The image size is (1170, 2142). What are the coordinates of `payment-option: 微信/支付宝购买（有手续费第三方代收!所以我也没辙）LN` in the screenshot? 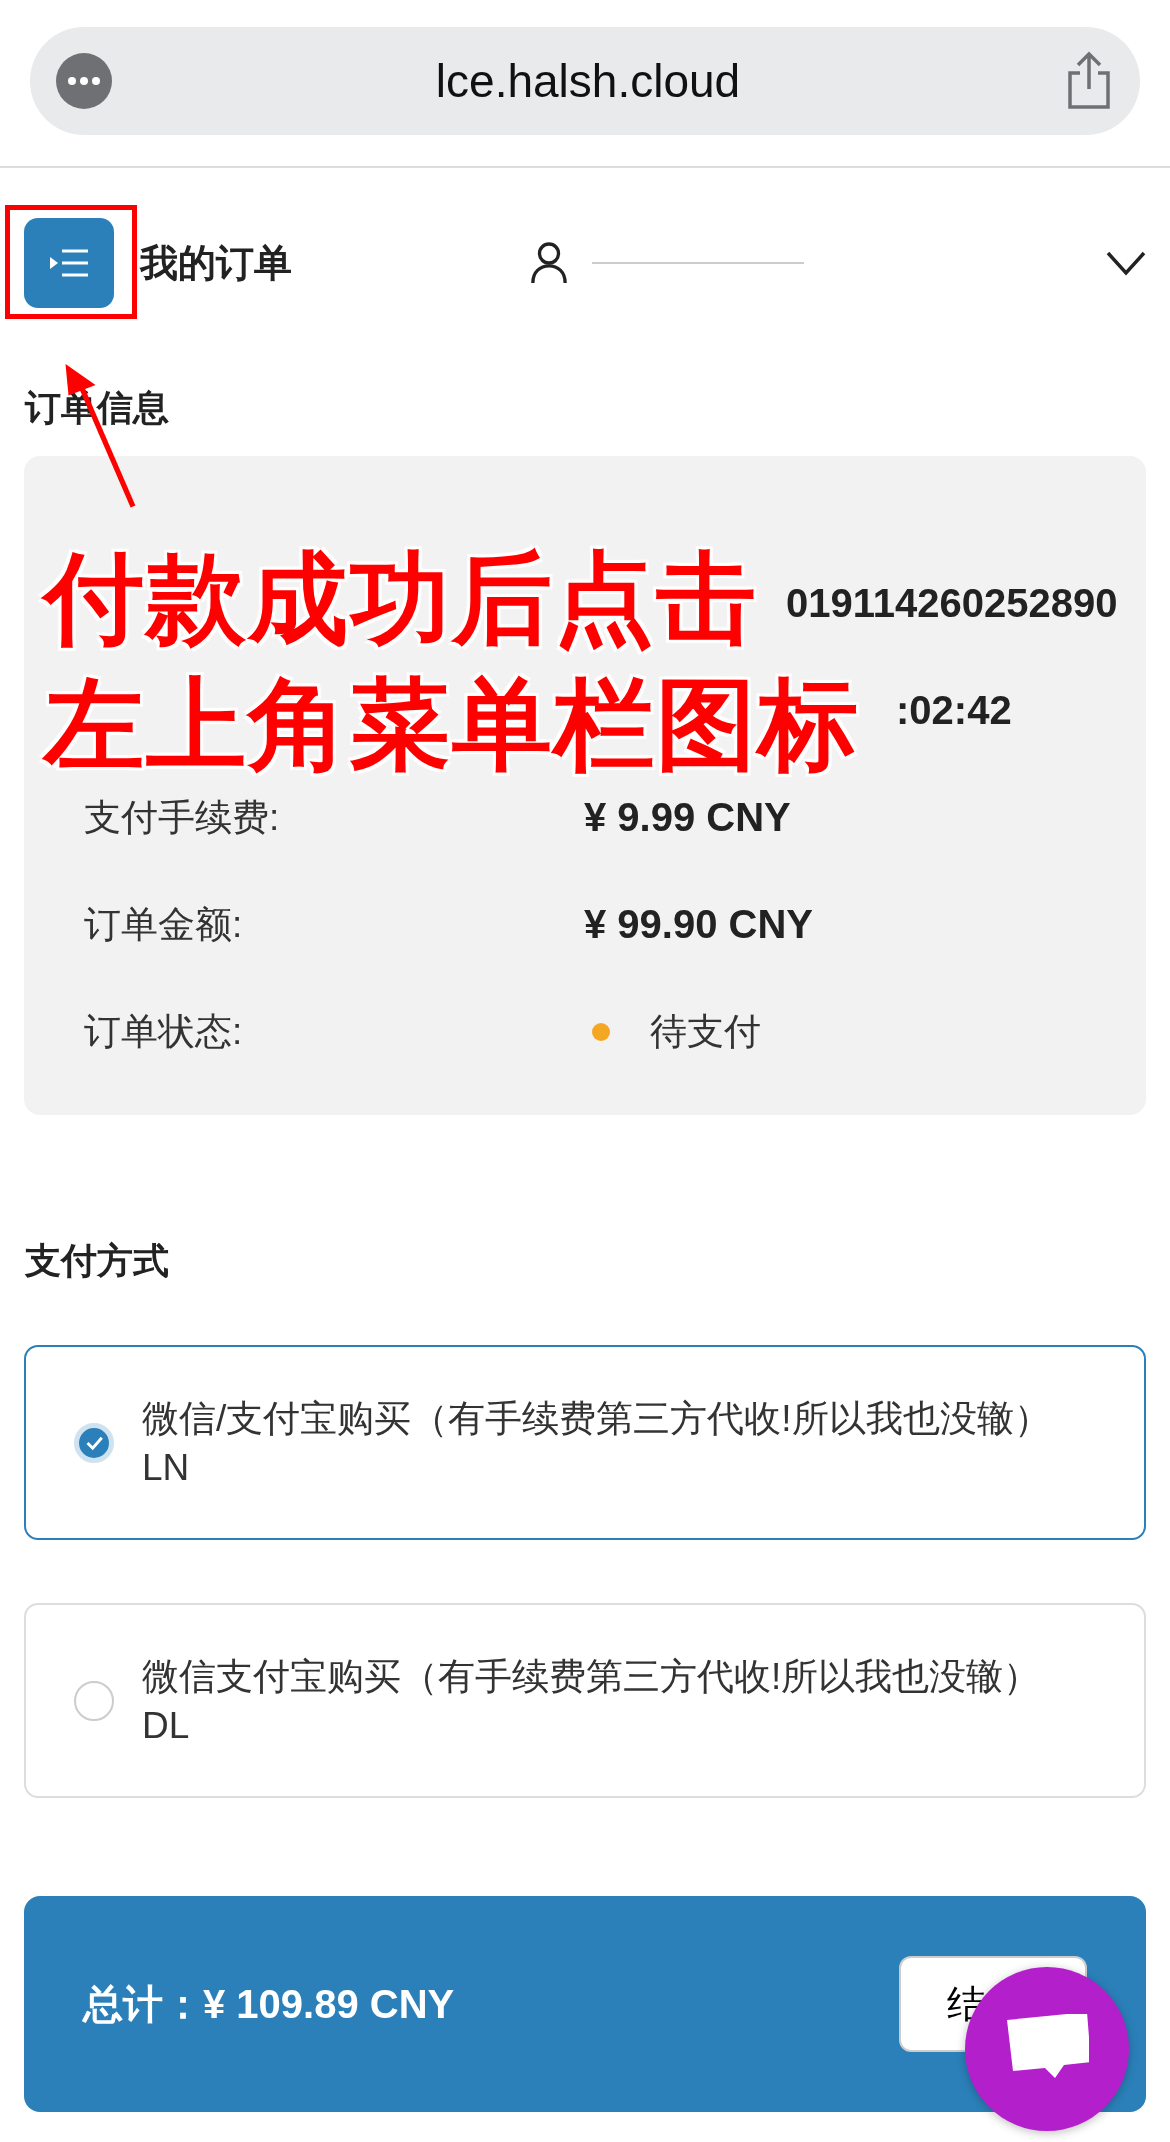 It's located at (585, 1442).